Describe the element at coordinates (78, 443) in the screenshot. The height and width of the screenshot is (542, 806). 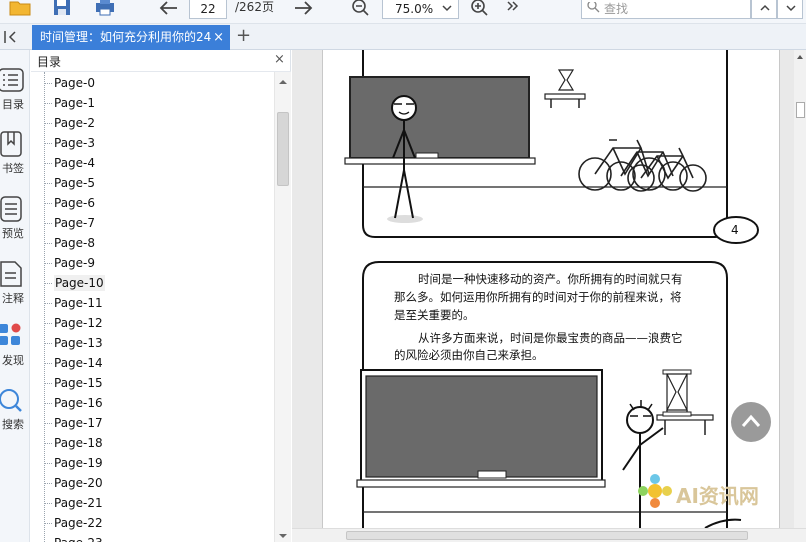
I see `toc-item-label: Page-18` at that location.